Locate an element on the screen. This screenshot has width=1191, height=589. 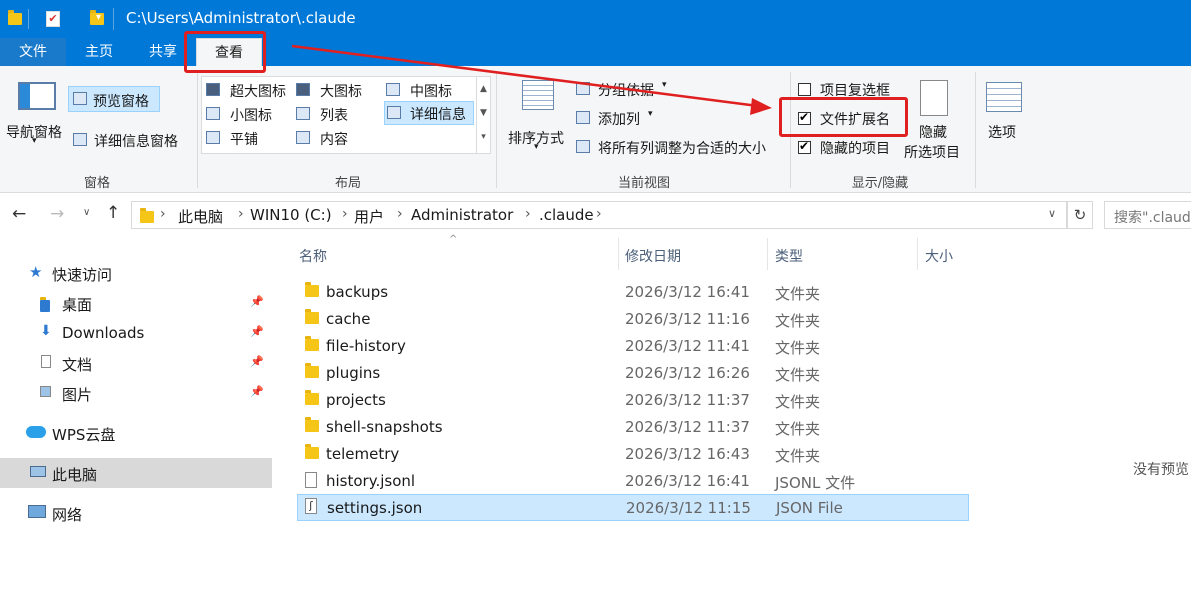
annotation-arrow-head is located at coordinates (761, 106).